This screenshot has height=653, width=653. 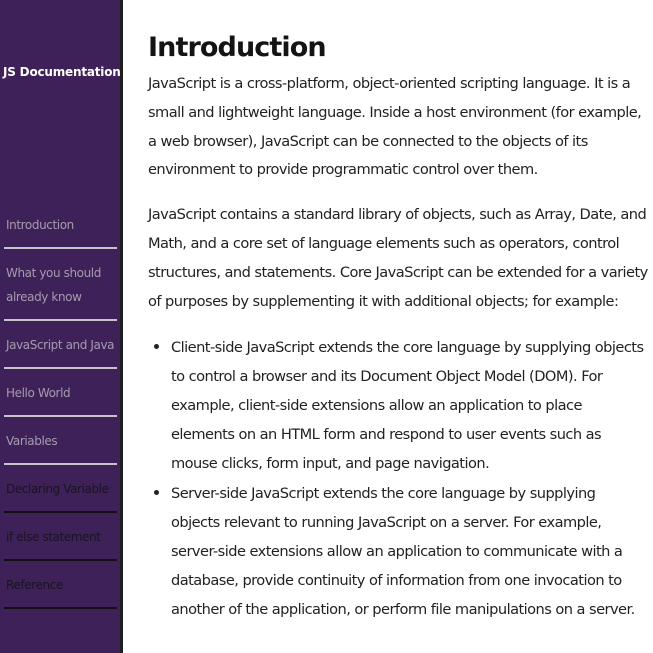 What do you see at coordinates (60, 441) in the screenshot?
I see `sidebar-item-variables: Variables` at bounding box center [60, 441].